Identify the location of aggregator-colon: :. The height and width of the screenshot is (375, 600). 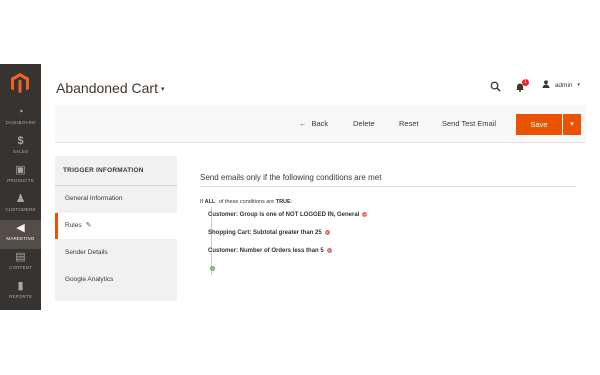
(291, 202).